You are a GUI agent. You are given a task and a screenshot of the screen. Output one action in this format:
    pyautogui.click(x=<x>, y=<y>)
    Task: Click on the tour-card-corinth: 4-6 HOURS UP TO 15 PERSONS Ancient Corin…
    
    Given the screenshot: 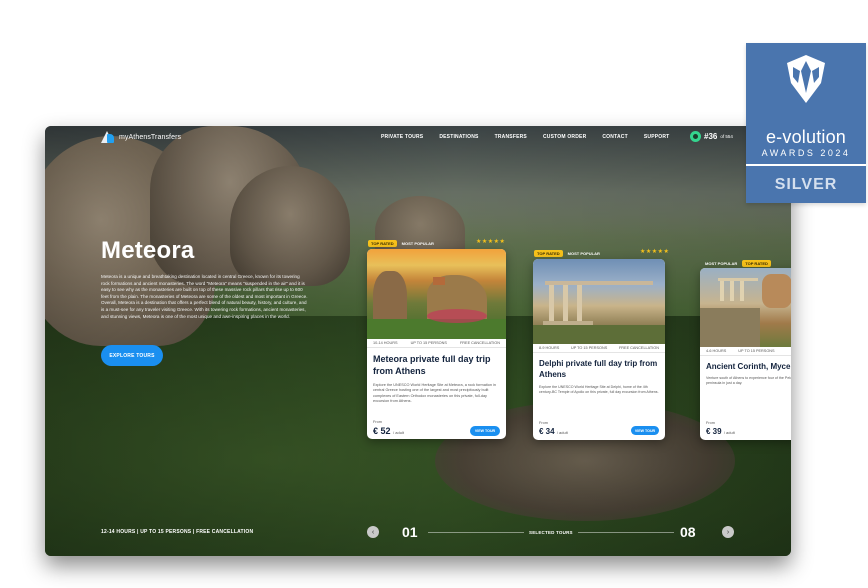 What is the action you would take?
    pyautogui.click(x=745, y=354)
    